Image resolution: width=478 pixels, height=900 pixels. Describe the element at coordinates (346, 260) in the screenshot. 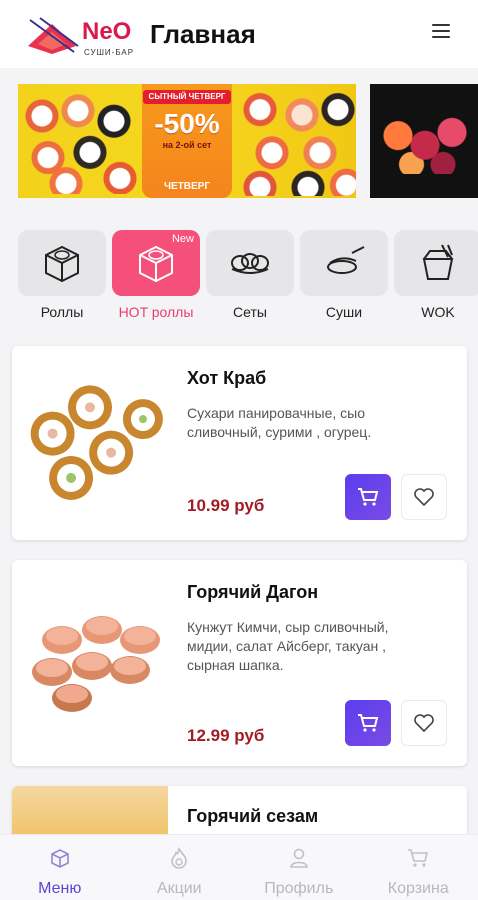

I see `sushi-icon` at that location.